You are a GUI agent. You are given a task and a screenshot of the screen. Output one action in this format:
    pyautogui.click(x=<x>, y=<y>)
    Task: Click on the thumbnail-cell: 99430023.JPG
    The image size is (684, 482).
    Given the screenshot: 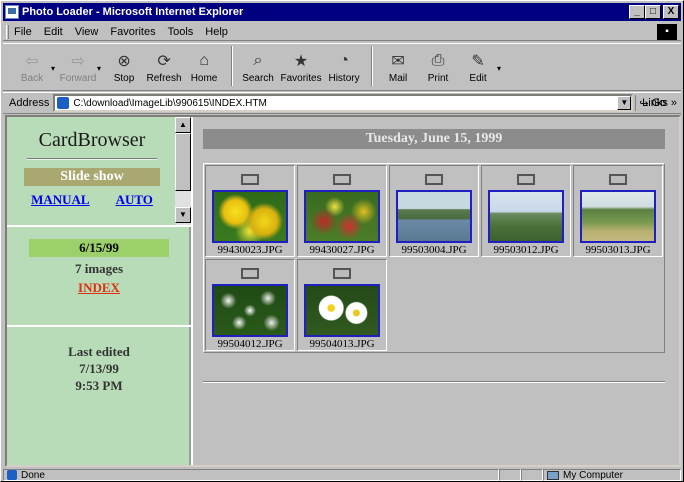 What is the action you would take?
    pyautogui.click(x=250, y=211)
    